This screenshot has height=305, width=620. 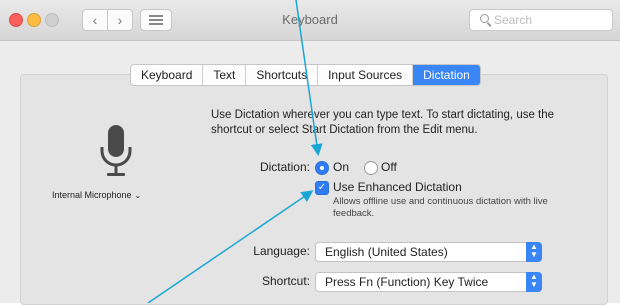 I want to click on microphone-label: Internal Microphone, so click(x=92, y=195).